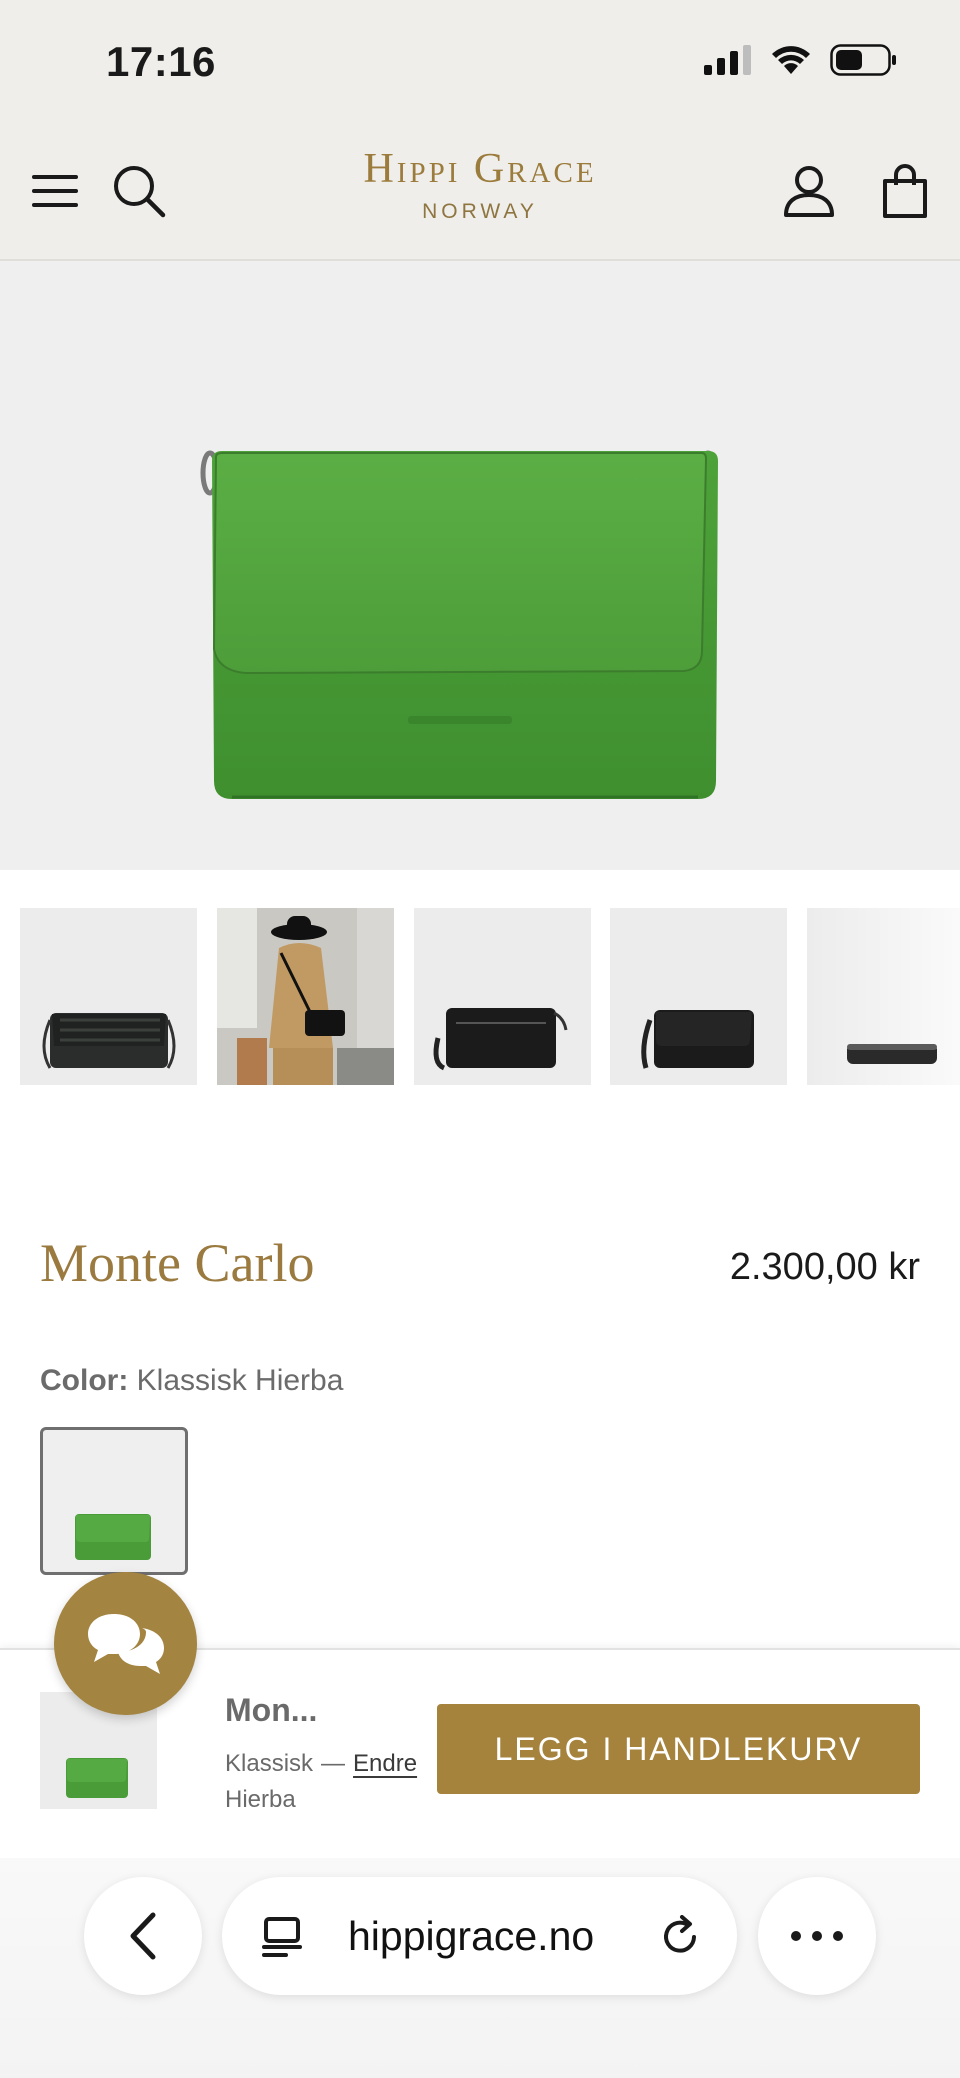  I want to click on signal-icon, so click(727, 60).